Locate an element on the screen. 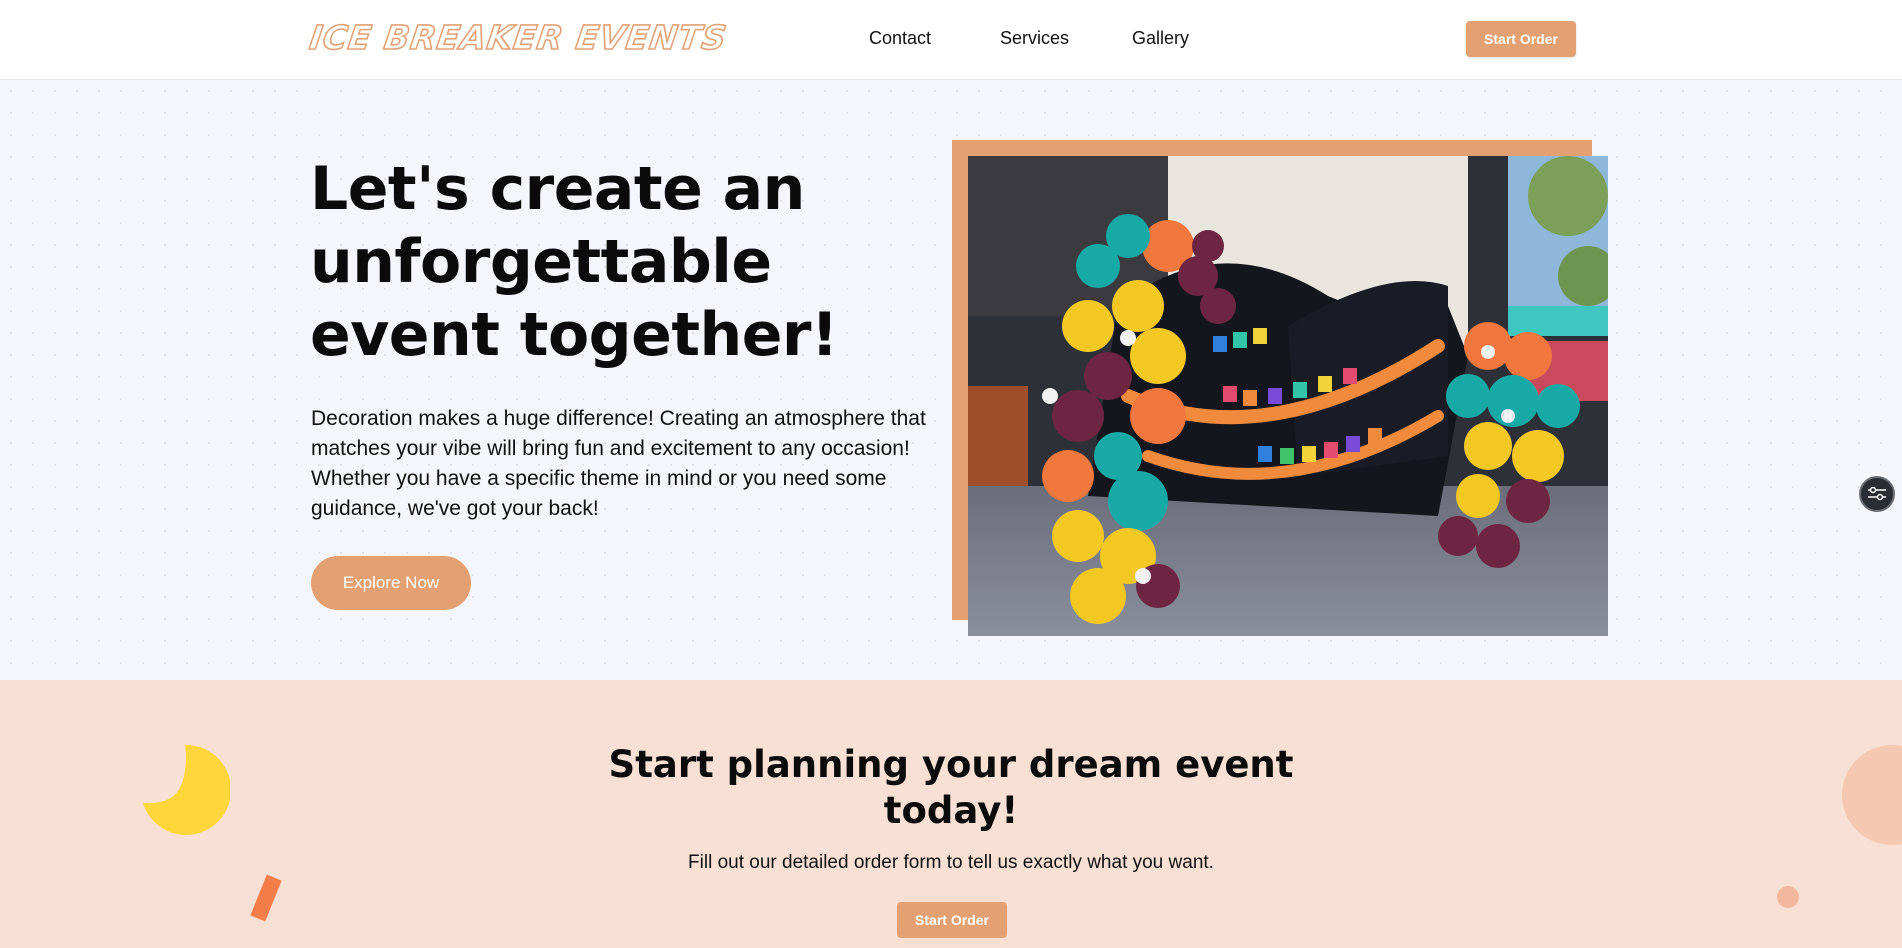 The width and height of the screenshot is (1902, 948). cta-title: Start planning your dream event today! is located at coordinates (951, 787).